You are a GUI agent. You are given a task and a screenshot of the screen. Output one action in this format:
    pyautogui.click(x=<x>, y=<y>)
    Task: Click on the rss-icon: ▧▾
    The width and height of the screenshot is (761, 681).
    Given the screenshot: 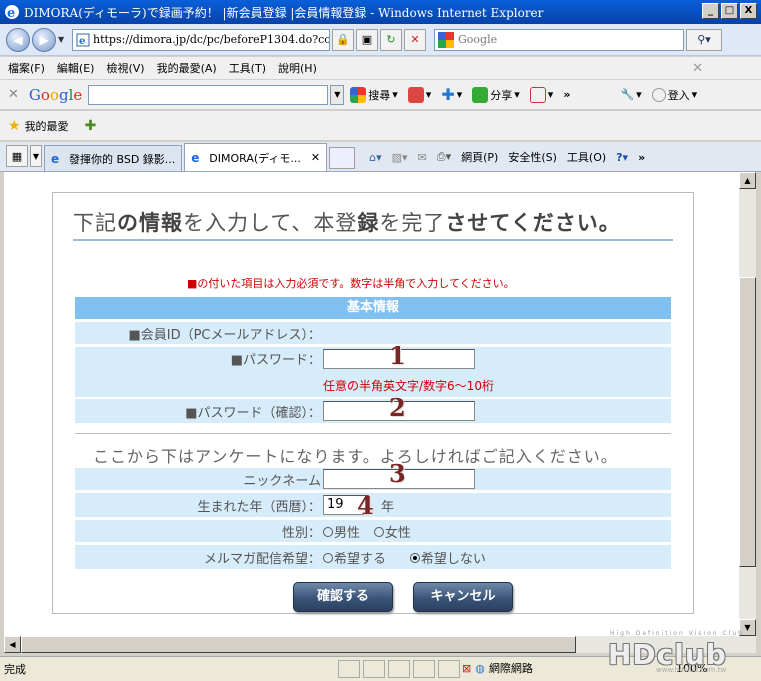 What is the action you would take?
    pyautogui.click(x=400, y=157)
    